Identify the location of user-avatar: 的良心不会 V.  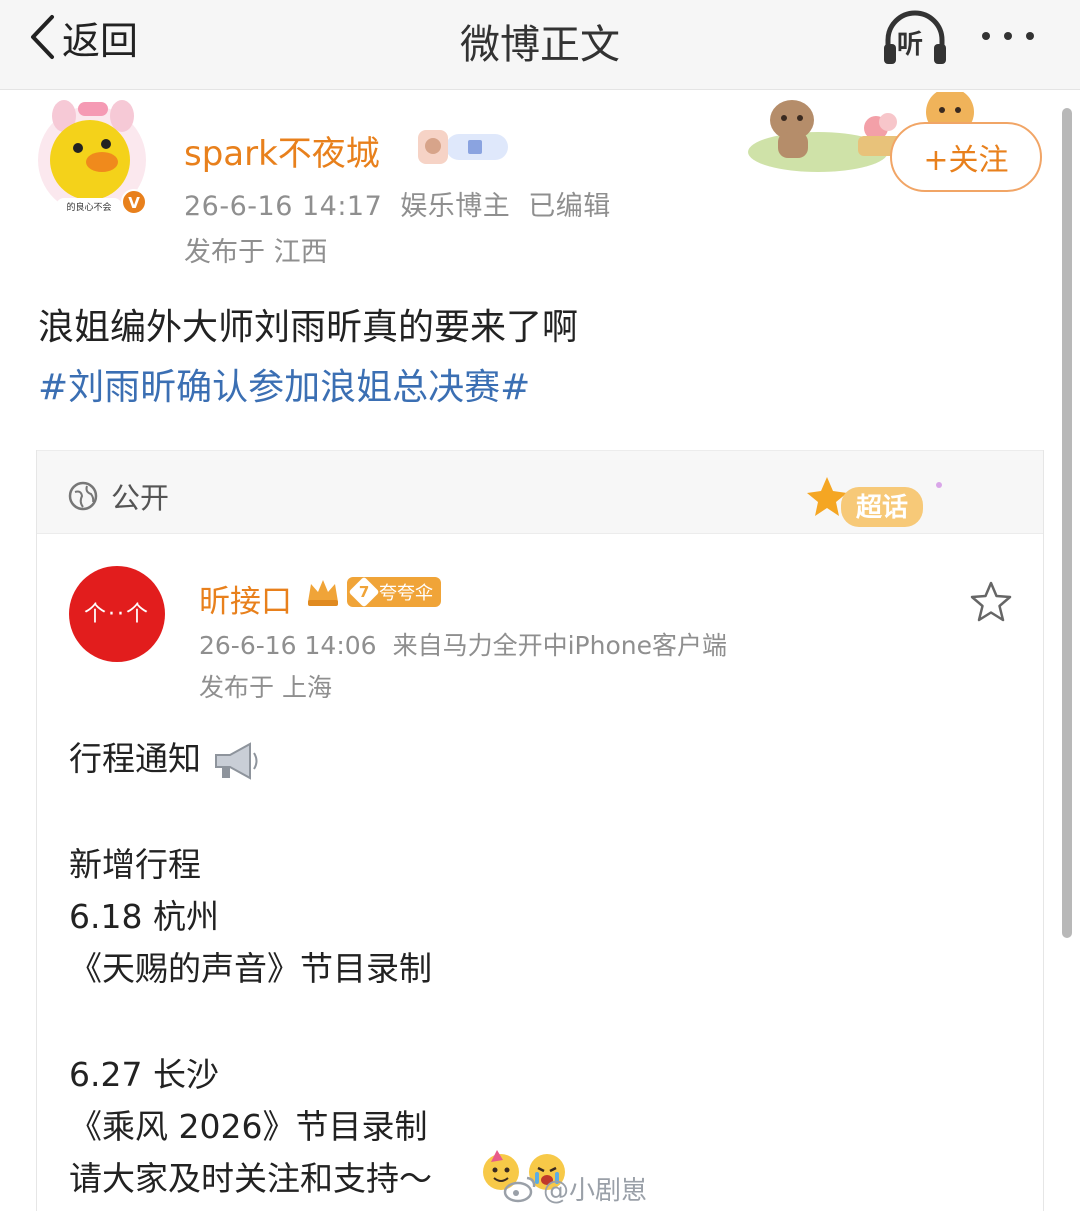
(92, 159).